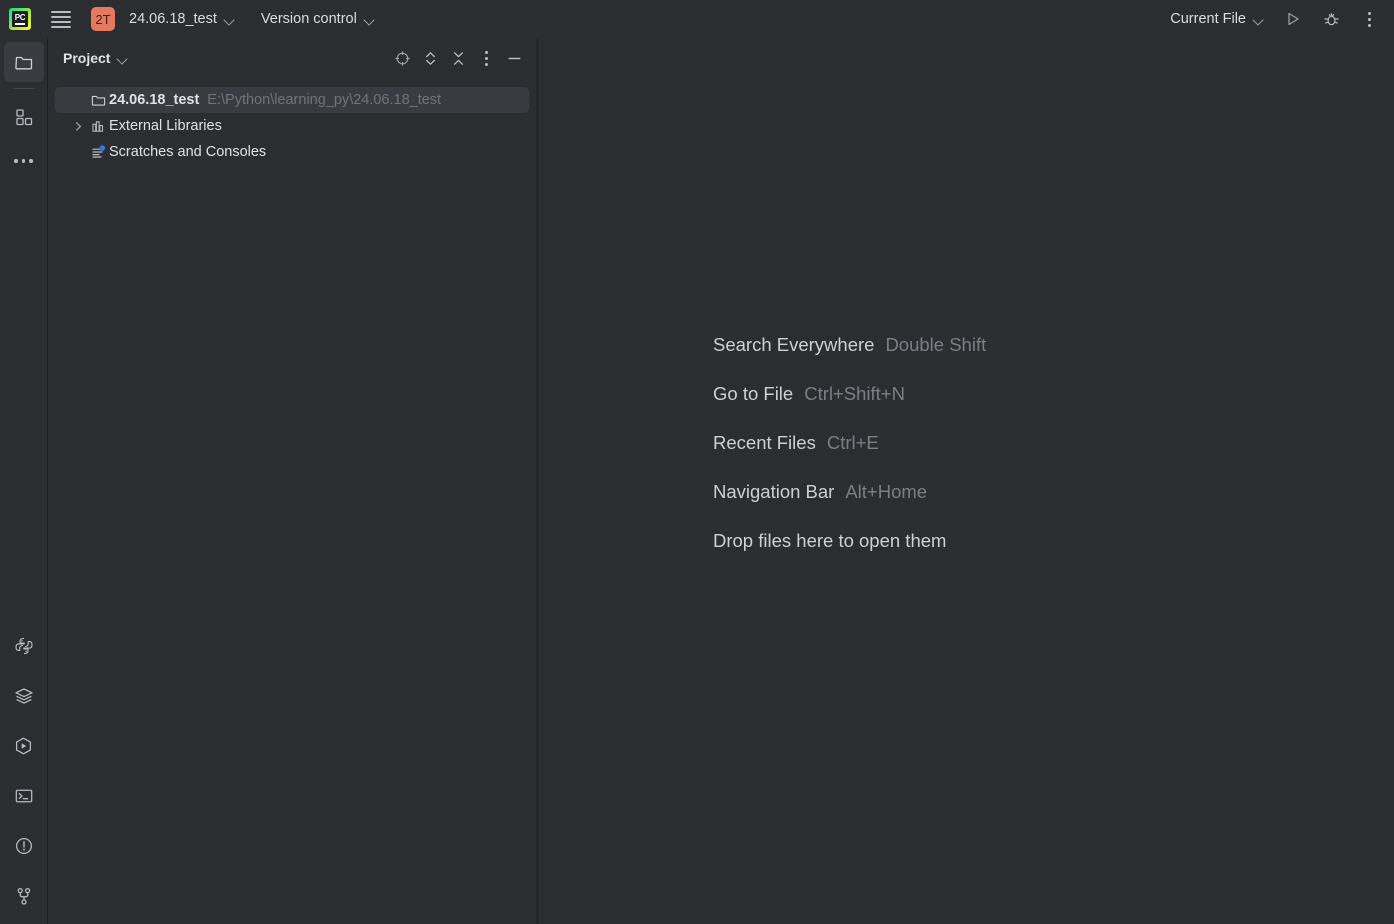  What do you see at coordinates (308, 19) in the screenshot?
I see `version-control-label: Version control` at bounding box center [308, 19].